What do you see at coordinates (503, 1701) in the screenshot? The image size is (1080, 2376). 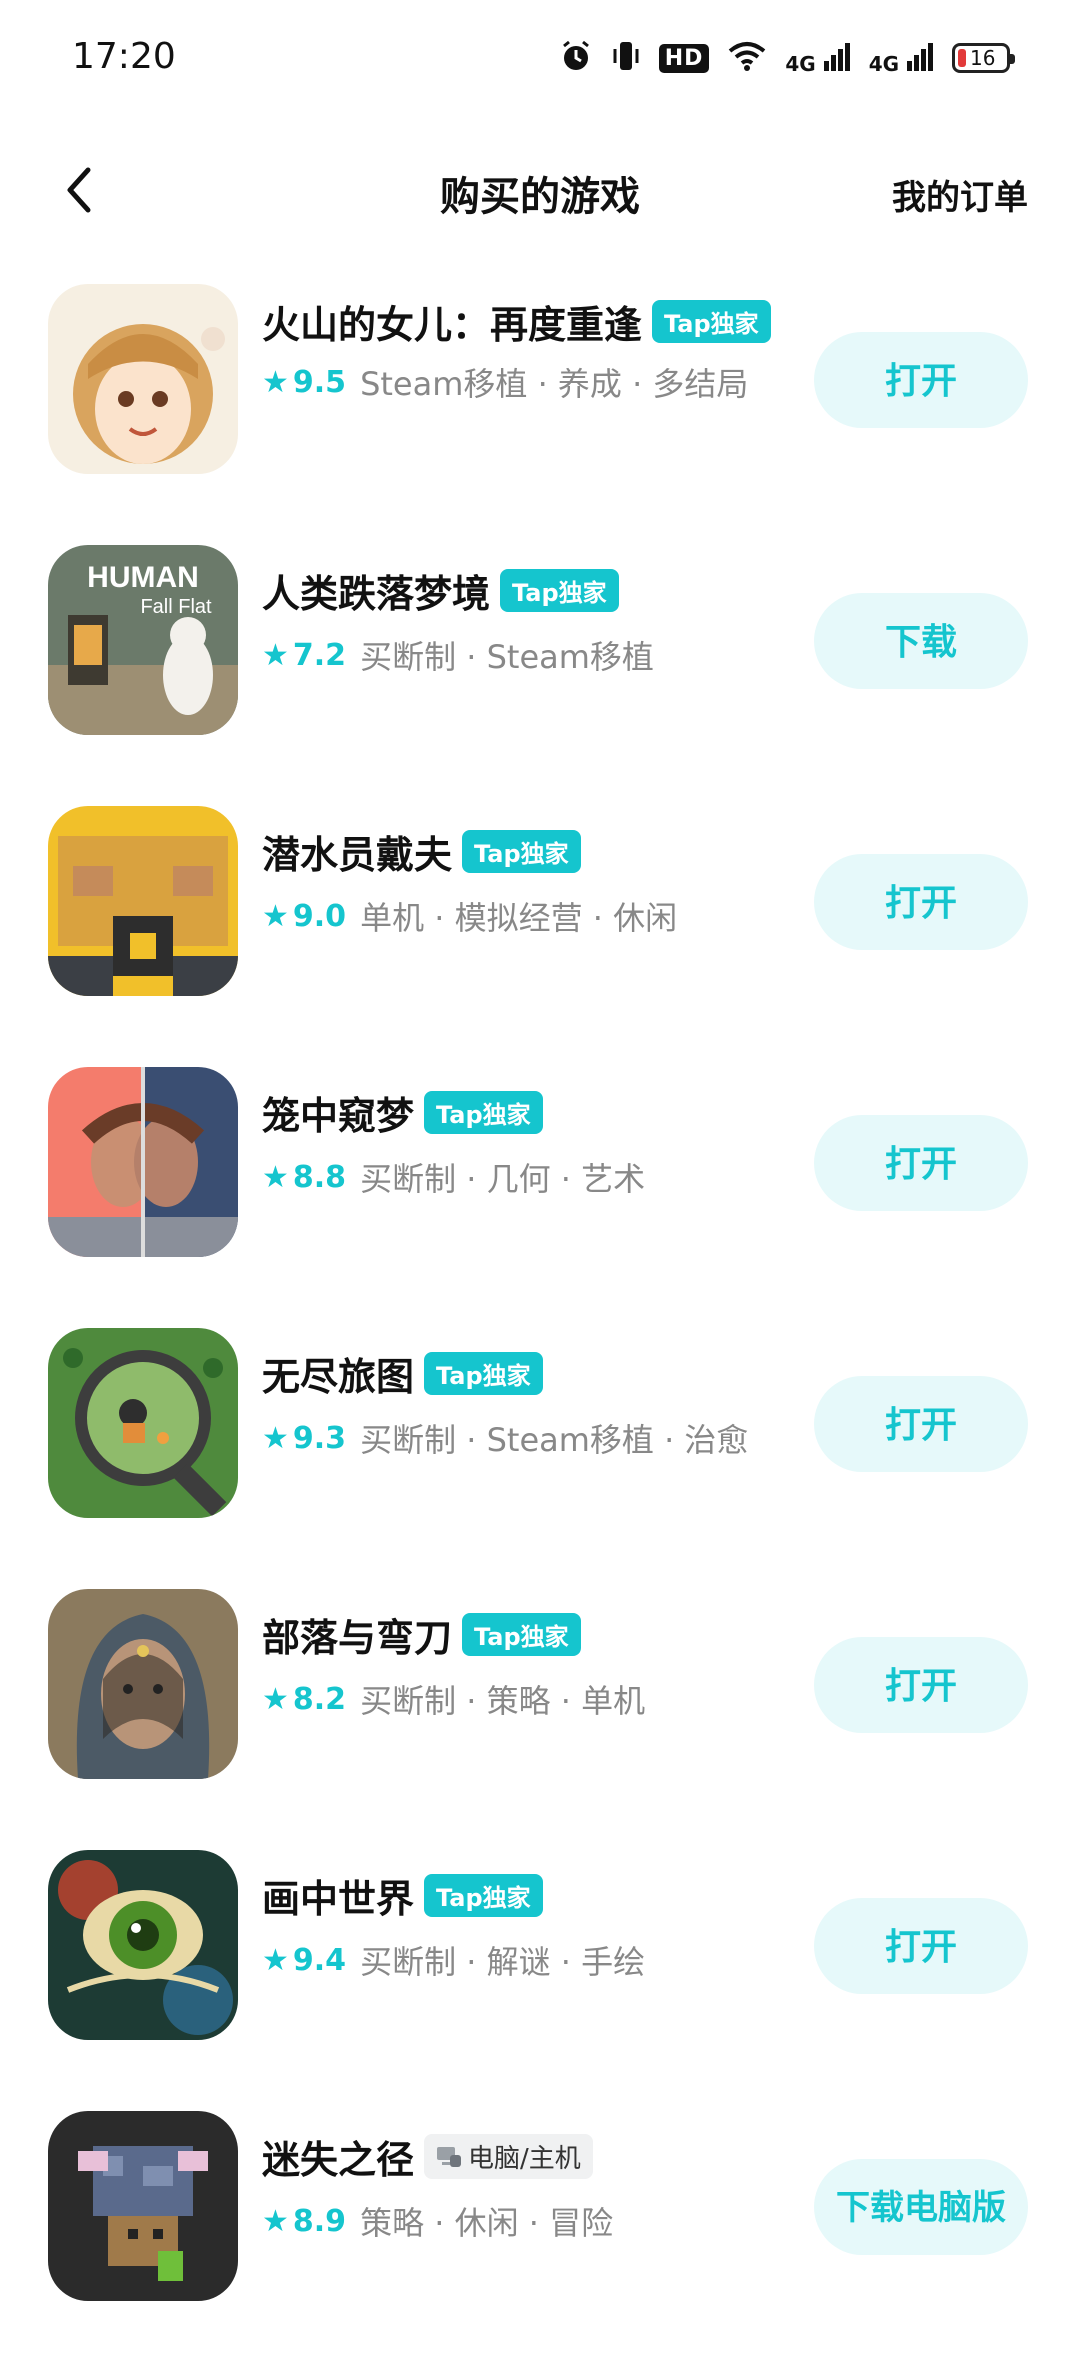 I see `game-tags: 买断制 · 策略 · 单机` at bounding box center [503, 1701].